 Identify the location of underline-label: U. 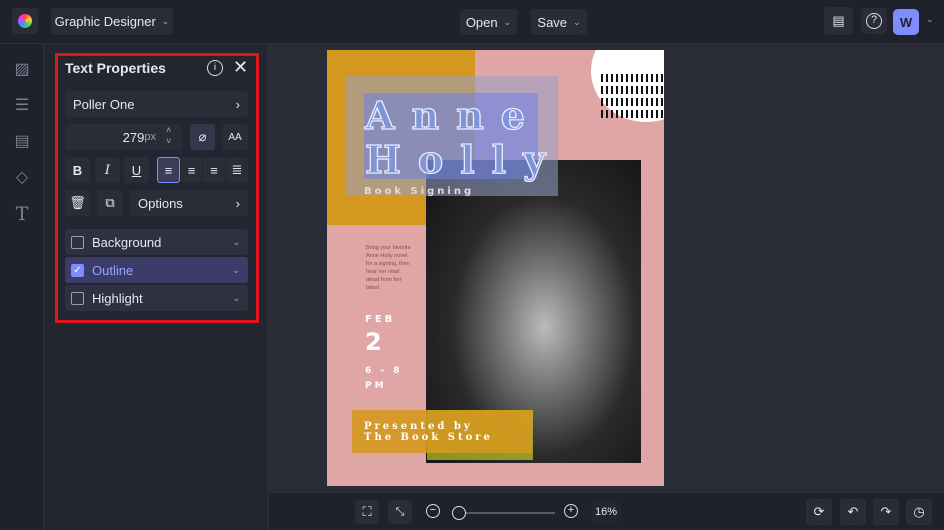
(136, 170).